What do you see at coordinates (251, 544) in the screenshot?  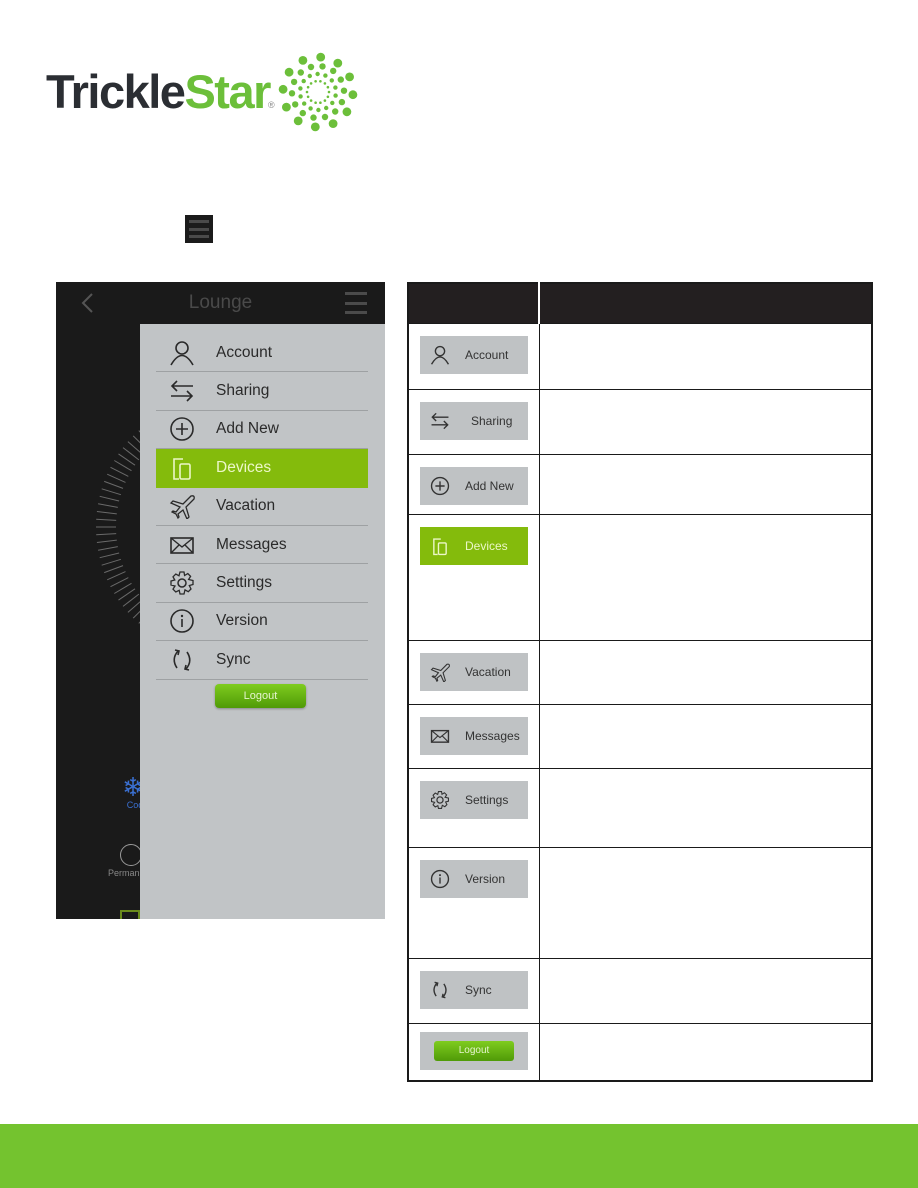 I see `drawer-item-label: Messages` at bounding box center [251, 544].